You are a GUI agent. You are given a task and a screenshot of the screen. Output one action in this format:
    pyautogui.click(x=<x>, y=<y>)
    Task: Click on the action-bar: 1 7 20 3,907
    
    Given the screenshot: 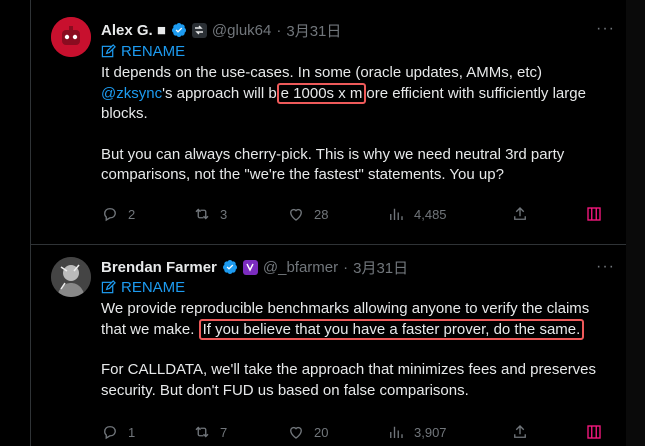 What is the action you would take?
    pyautogui.click(x=356, y=432)
    